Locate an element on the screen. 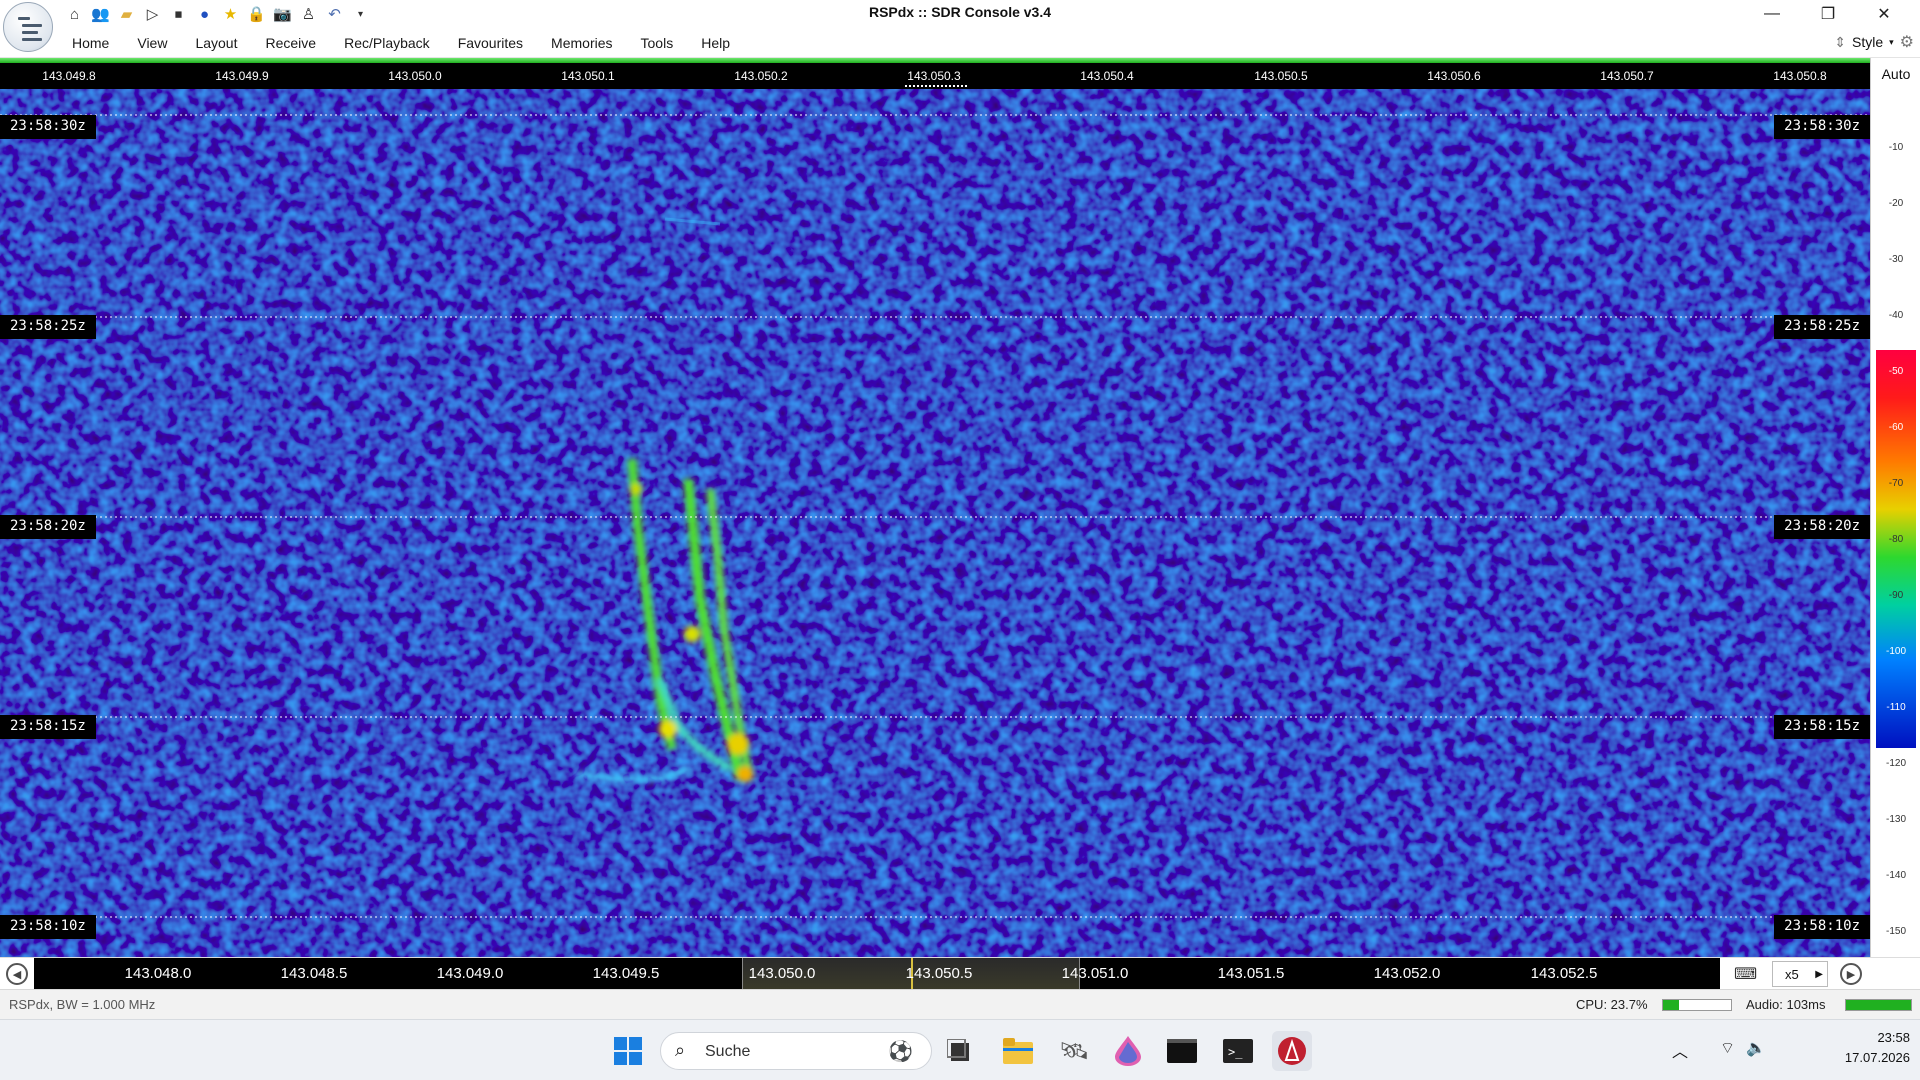 The width and height of the screenshot is (1920, 1080). scale-tick: -20 is located at coordinates (1896, 203).